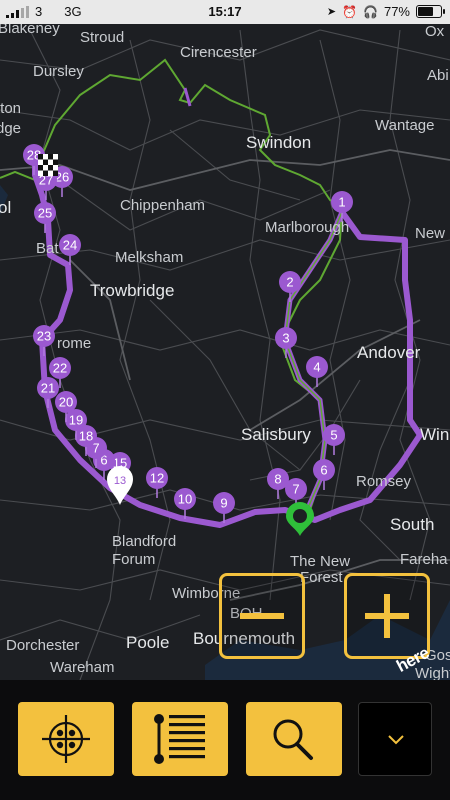 The width and height of the screenshot is (450, 800). Describe the element at coordinates (435, 32) in the screenshot. I see `place-label: Ox` at that location.